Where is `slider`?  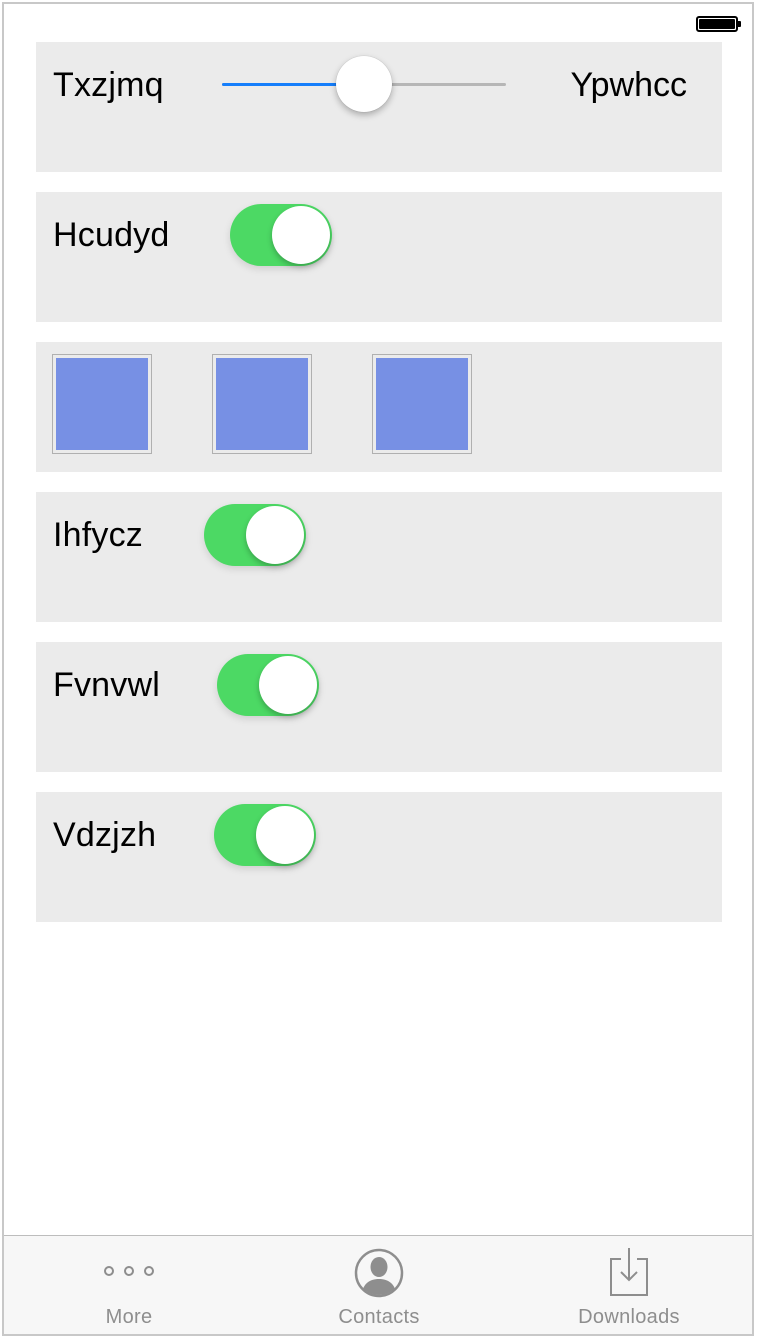
slider is located at coordinates (364, 84).